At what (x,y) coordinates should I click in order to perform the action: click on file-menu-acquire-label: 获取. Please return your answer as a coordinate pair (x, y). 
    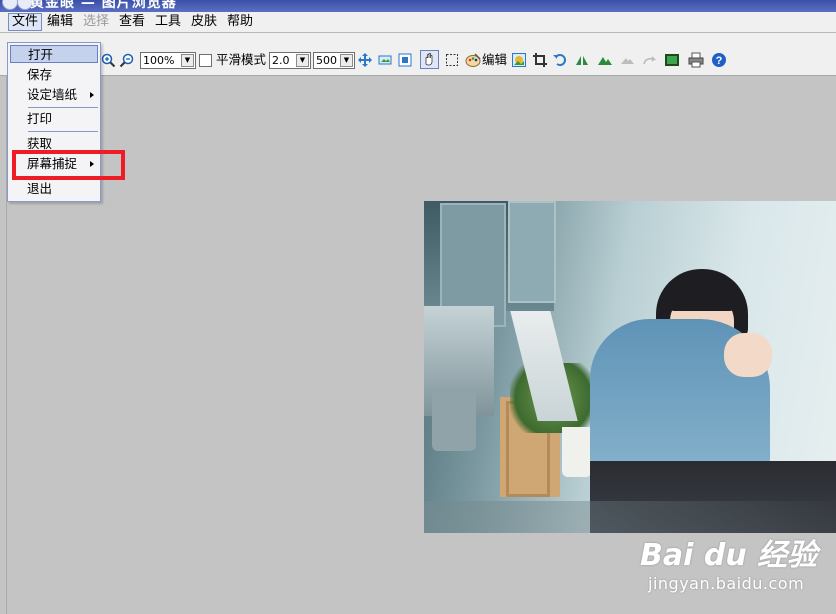
    Looking at the image, I should click on (40, 143).